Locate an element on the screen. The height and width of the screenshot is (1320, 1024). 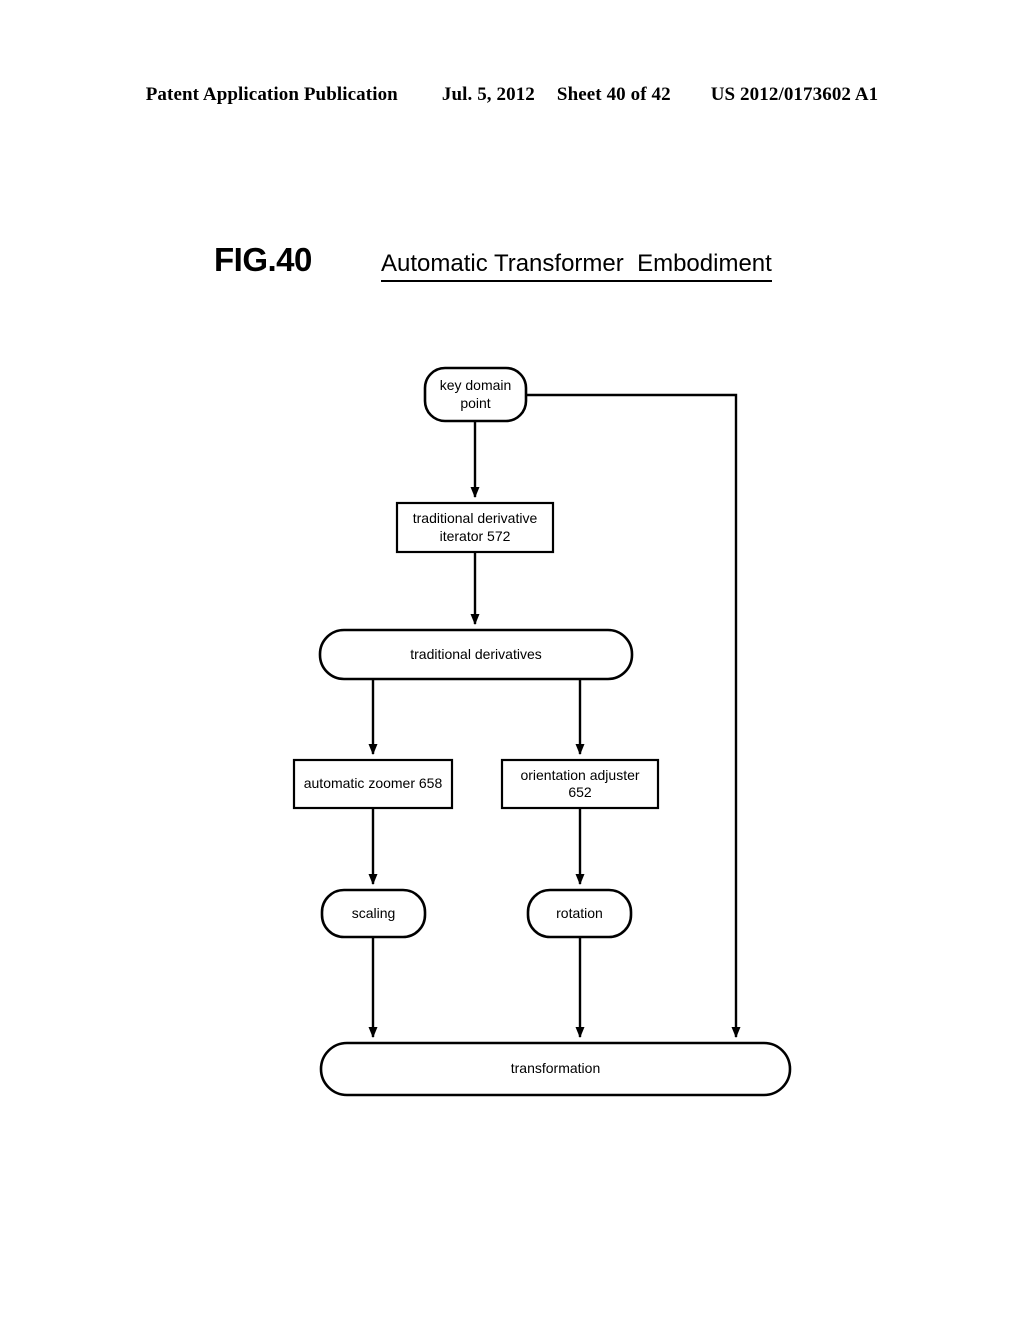
flowchart-edge-key-domain-point-to-transformation is located at coordinates (633, 715).